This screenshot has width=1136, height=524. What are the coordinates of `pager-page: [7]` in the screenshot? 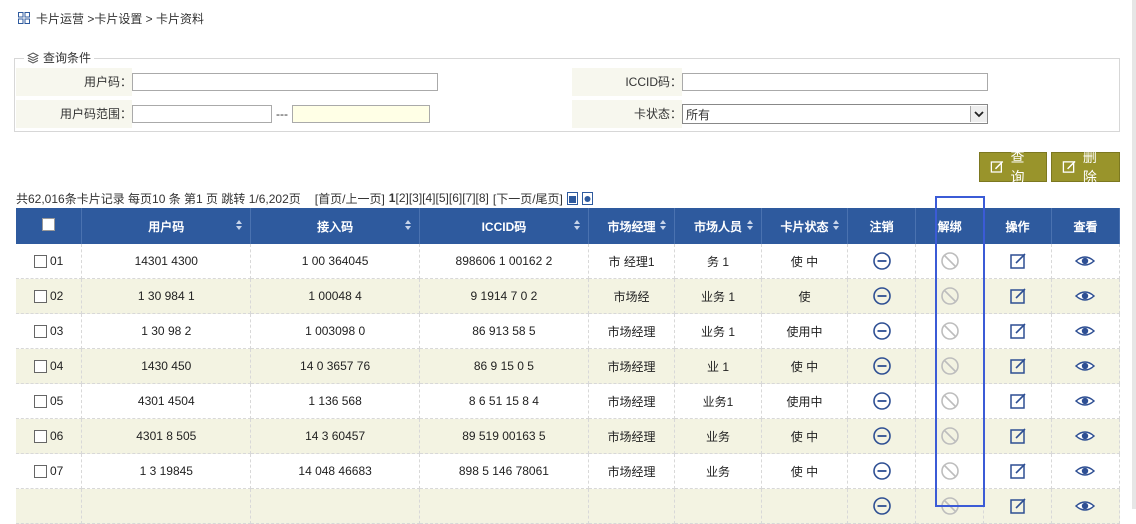 It's located at (468, 198).